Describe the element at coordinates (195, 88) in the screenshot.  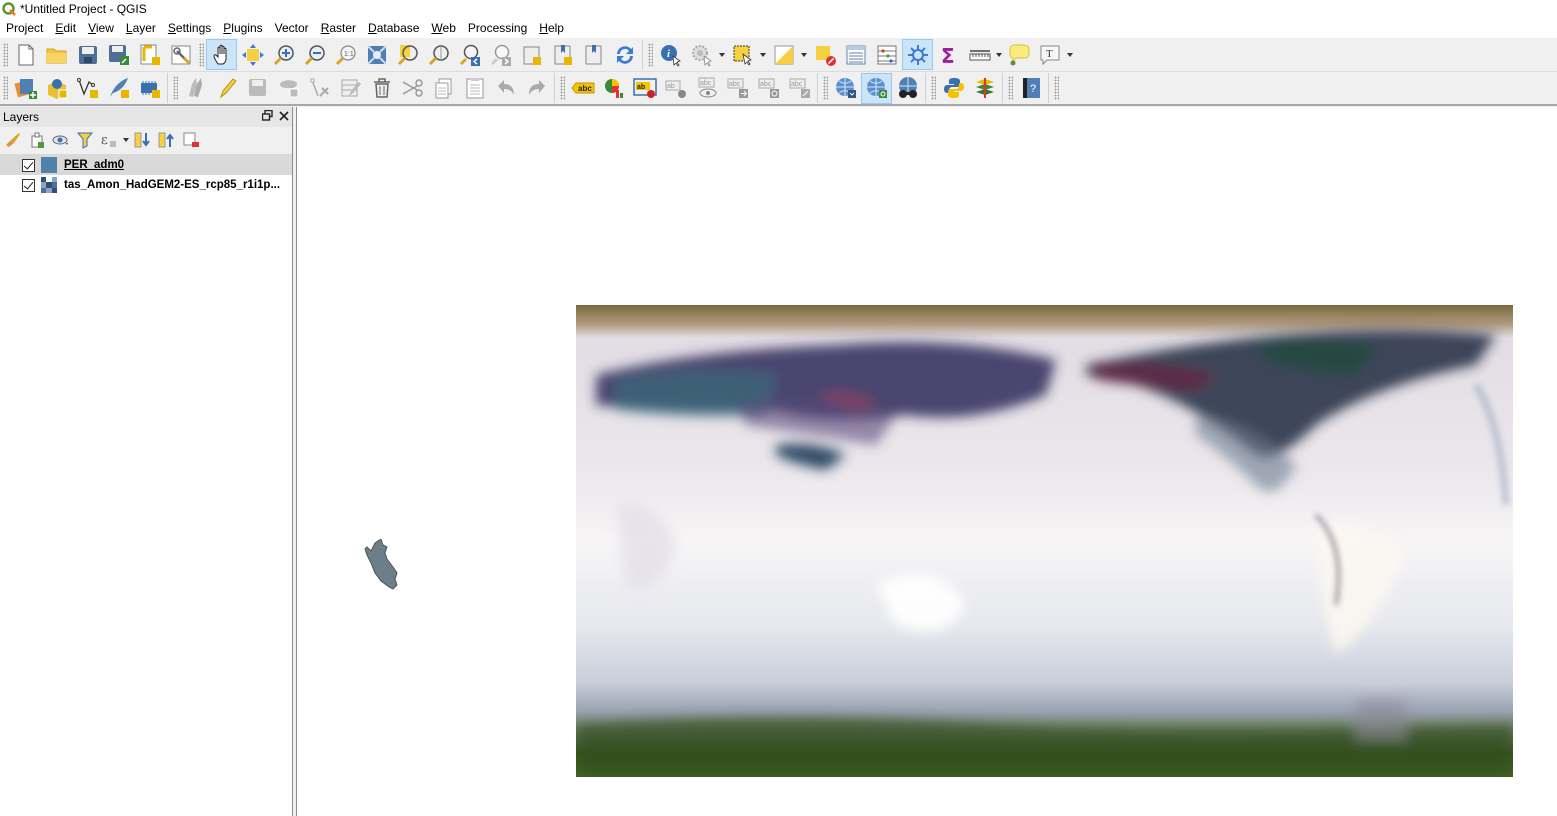
I see `current-edits-button` at that location.